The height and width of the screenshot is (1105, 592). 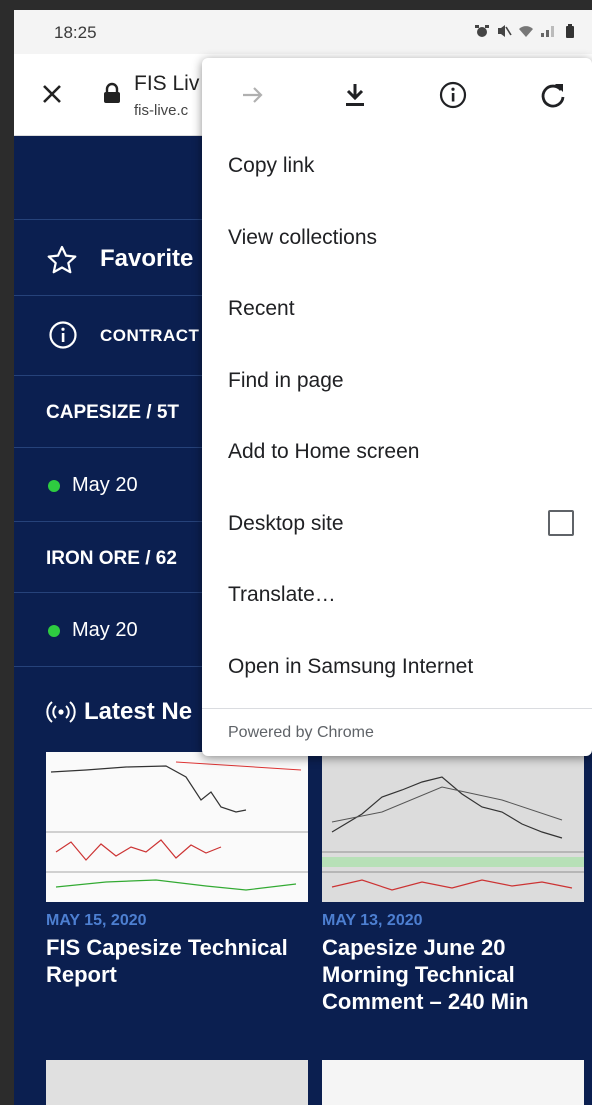 I want to click on menu-toolbar, so click(x=397, y=96).